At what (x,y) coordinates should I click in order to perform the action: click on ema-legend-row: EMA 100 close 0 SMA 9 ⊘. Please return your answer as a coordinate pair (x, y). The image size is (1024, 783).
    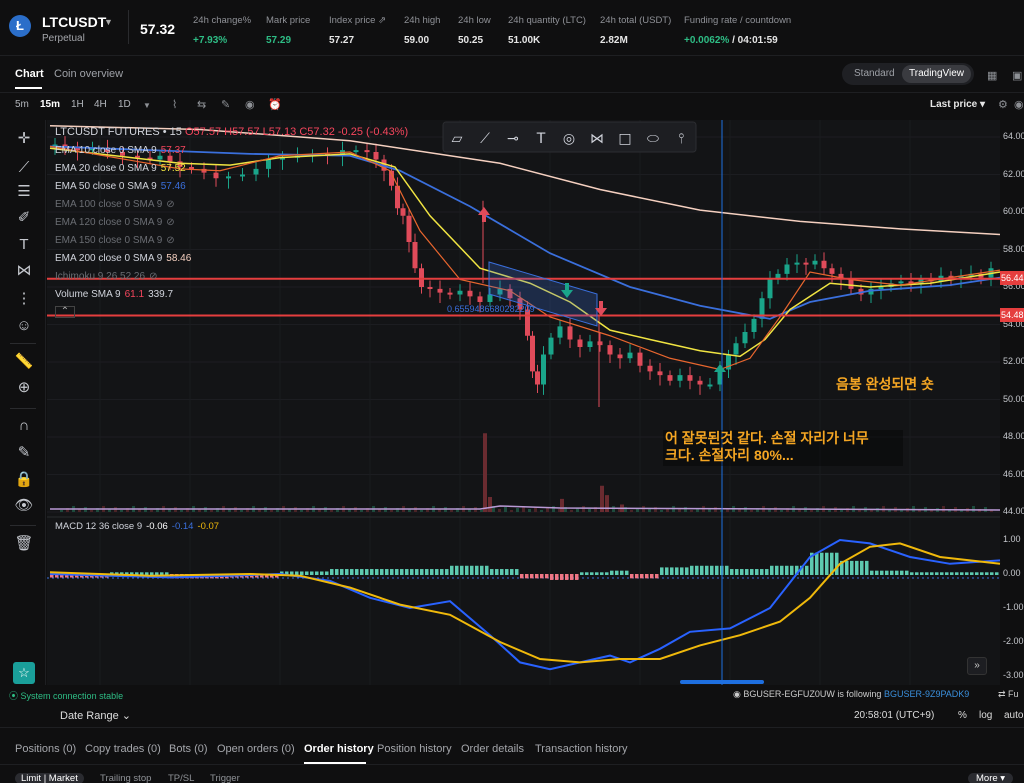
    Looking at the image, I should click on (115, 204).